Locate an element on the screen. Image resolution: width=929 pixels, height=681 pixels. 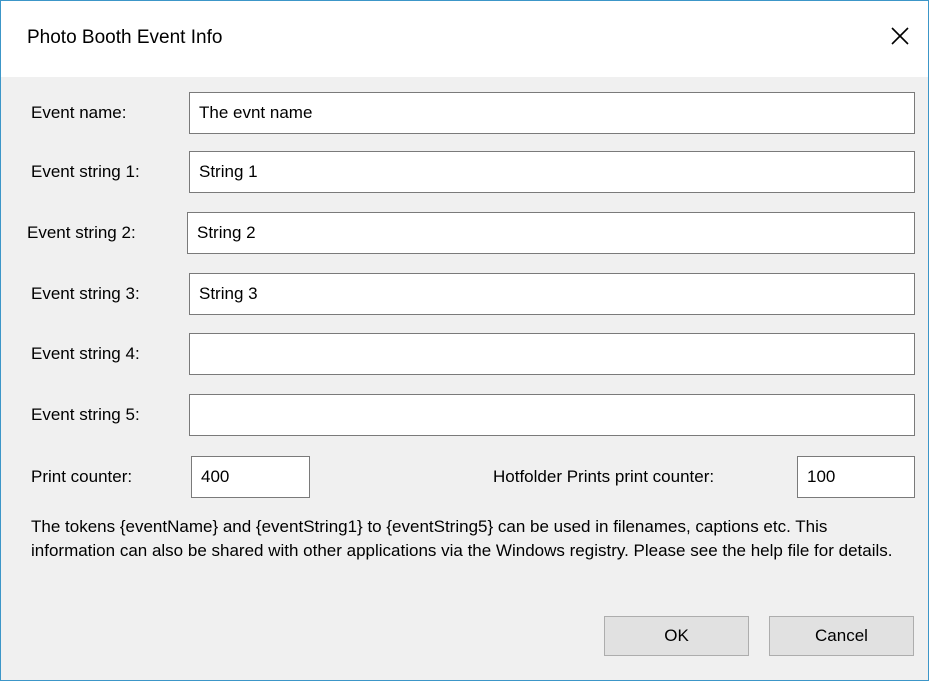
close-x-icon is located at coordinates (900, 36).